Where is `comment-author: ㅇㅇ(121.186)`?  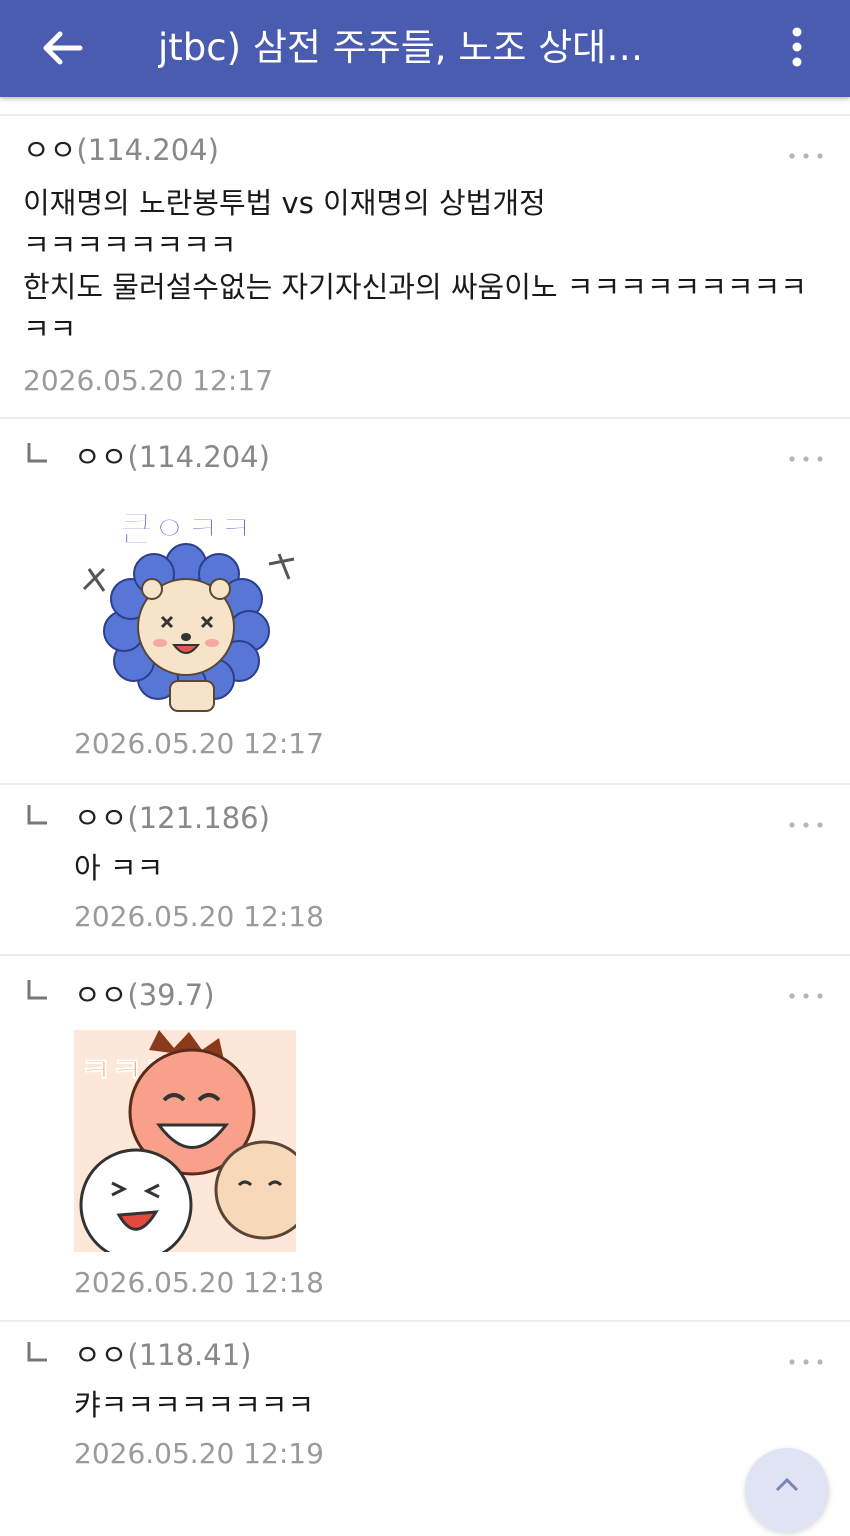
comment-author: ㅇㅇ(121.186) is located at coordinates (172, 818).